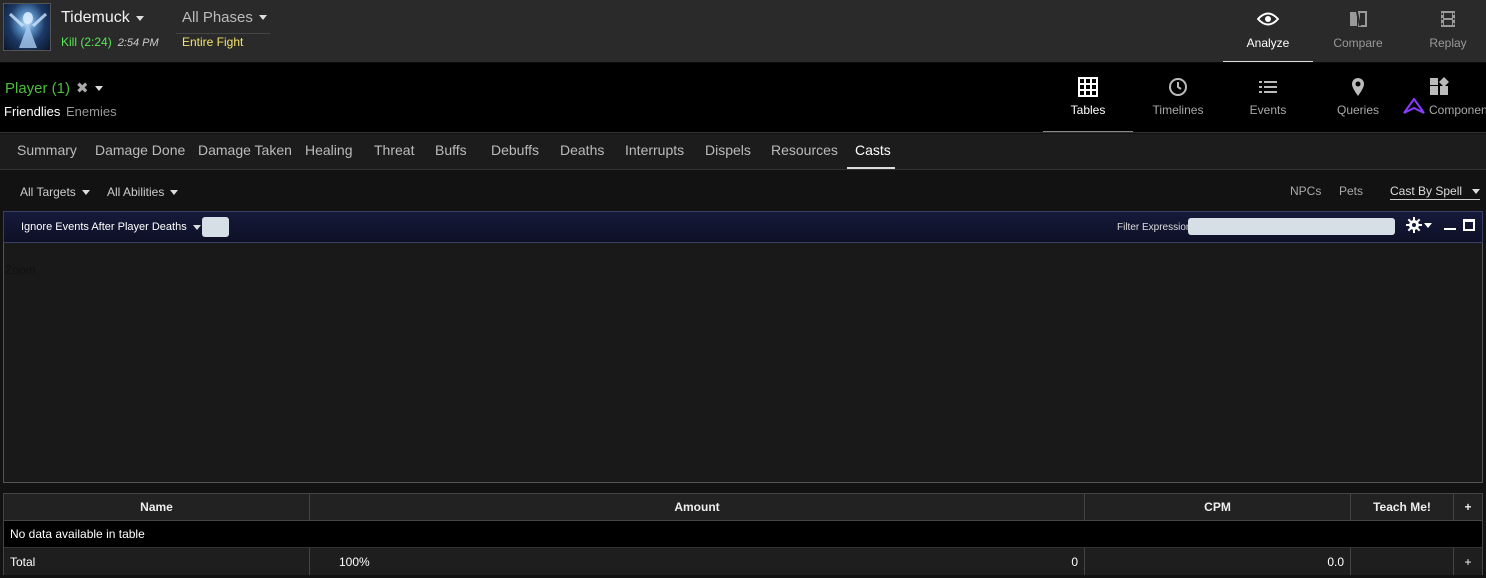 This screenshot has width=1486, height=578. Describe the element at coordinates (328, 151) in the screenshot. I see `tab-healing: Healing` at that location.